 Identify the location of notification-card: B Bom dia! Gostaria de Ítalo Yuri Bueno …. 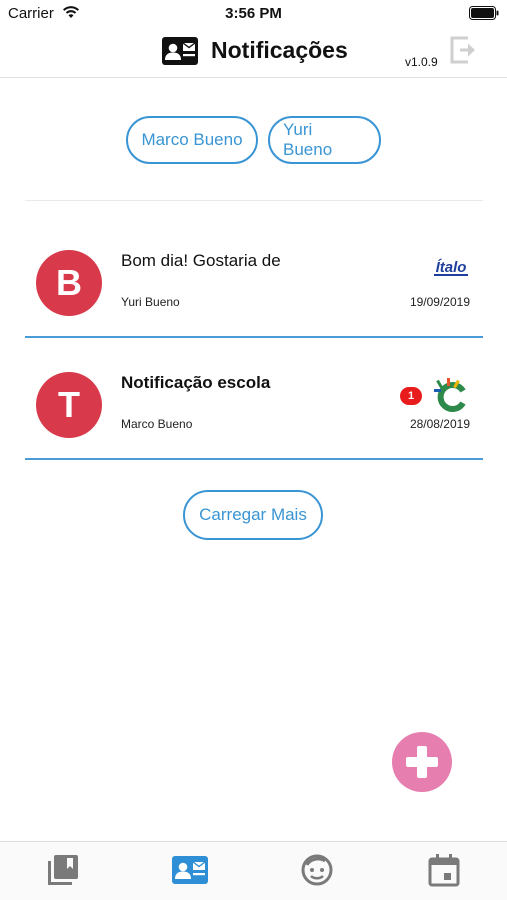
(254, 283).